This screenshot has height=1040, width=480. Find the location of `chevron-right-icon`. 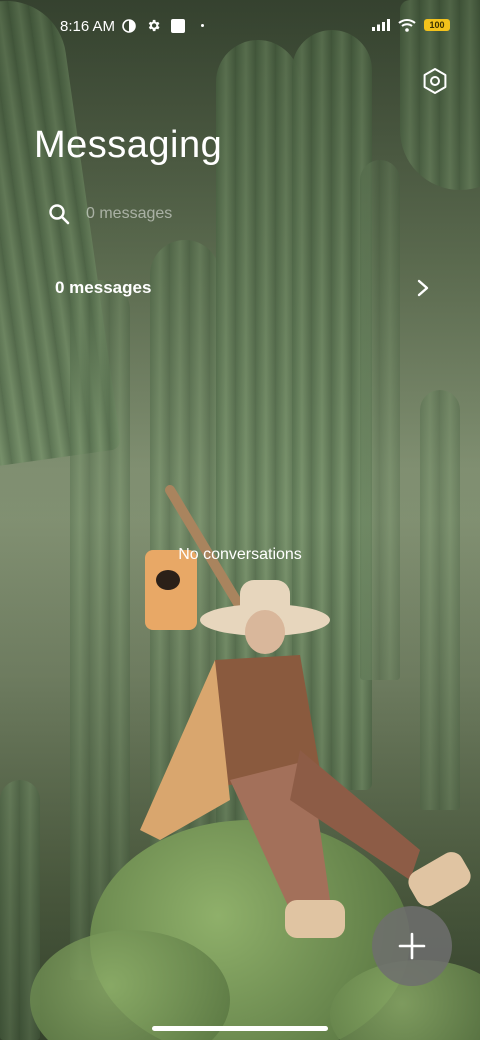

chevron-right-icon is located at coordinates (423, 288).